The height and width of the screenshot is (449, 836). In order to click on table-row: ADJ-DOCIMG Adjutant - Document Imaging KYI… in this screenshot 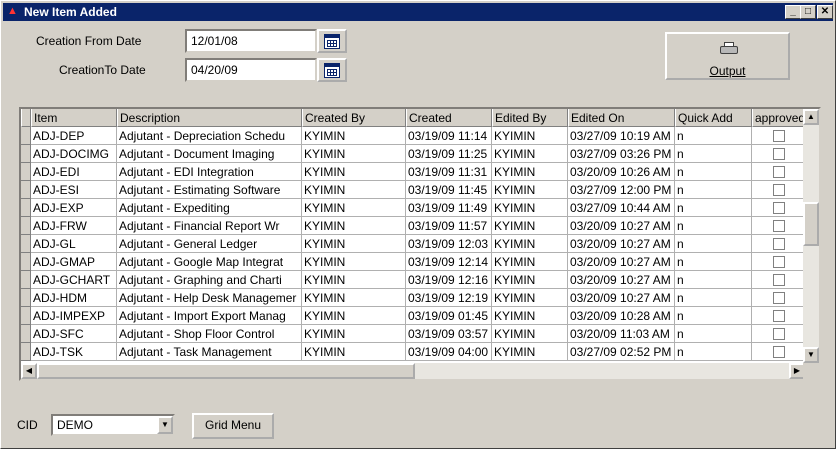, I will do `click(413, 154)`.